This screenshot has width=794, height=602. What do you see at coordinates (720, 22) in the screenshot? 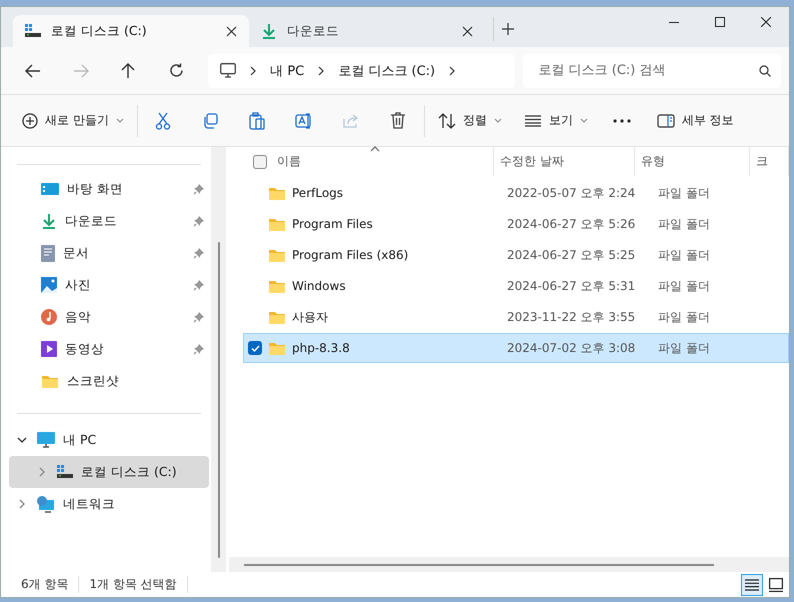
I see `maximize-icon` at bounding box center [720, 22].